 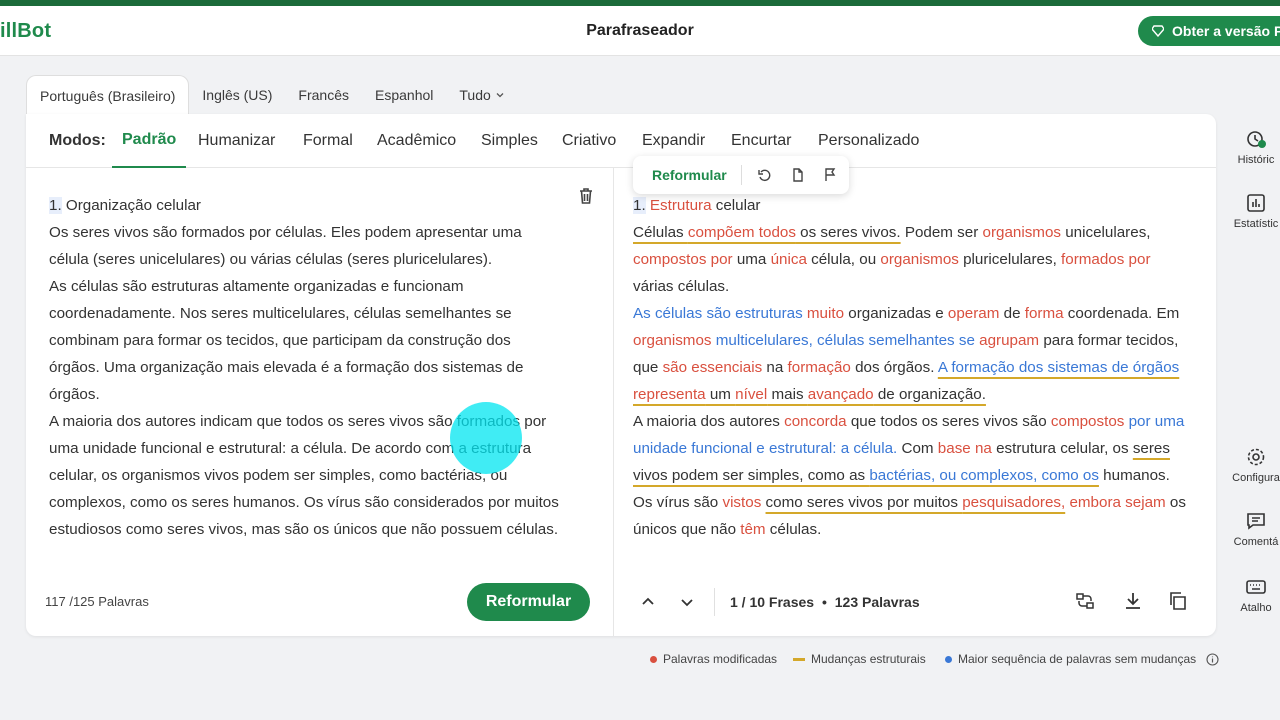 What do you see at coordinates (77, 140) in the screenshot?
I see `modes-label: Modos:` at bounding box center [77, 140].